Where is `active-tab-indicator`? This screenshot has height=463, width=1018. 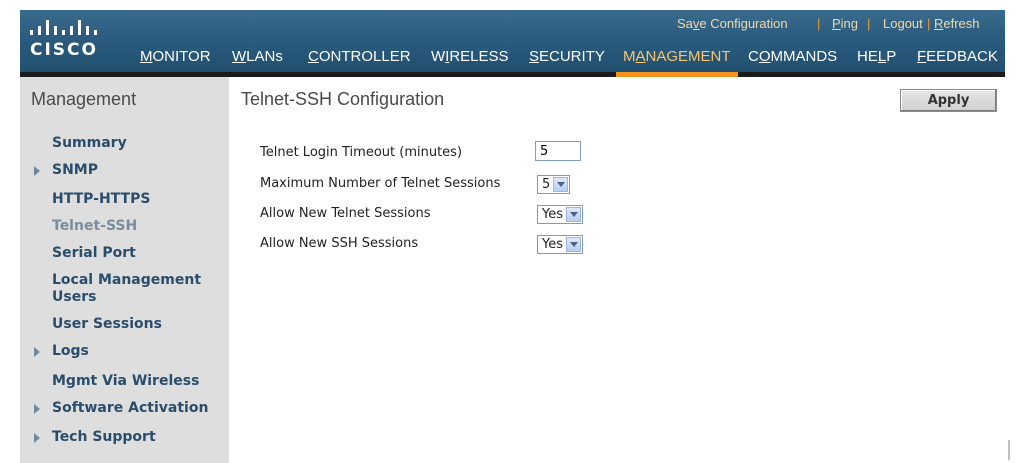 active-tab-indicator is located at coordinates (677, 74).